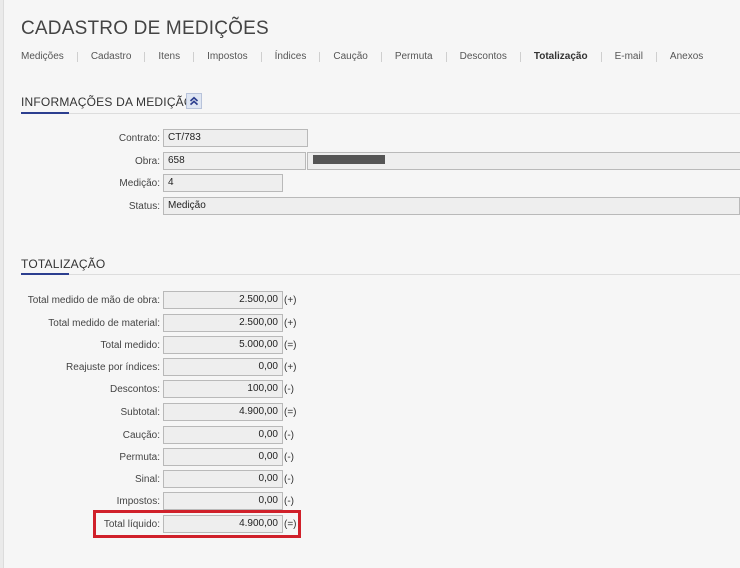  Describe the element at coordinates (686, 56) in the screenshot. I see `tab-anexos: Anexos` at that location.